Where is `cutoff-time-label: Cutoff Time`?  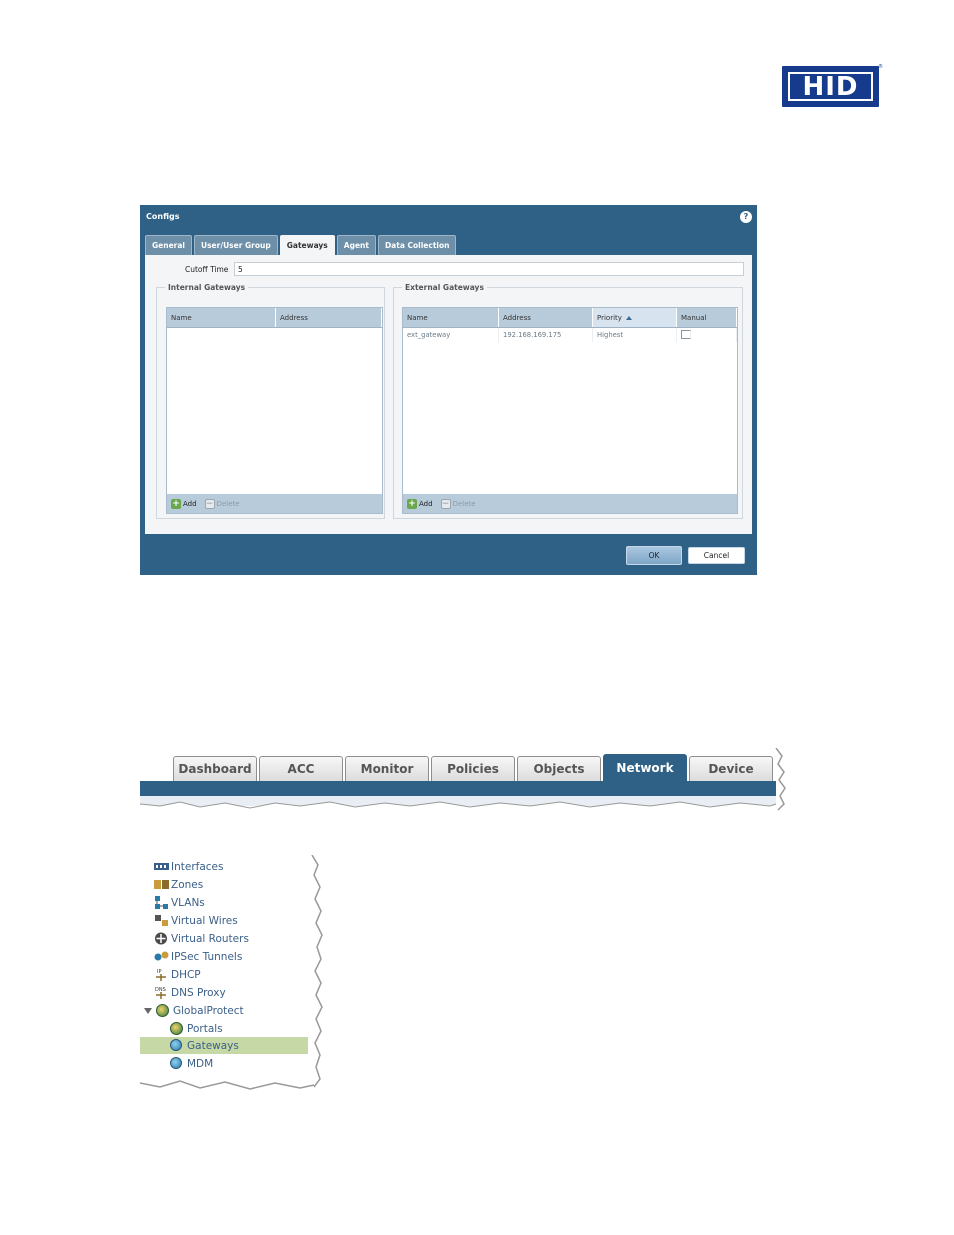
cutoff-time-label: Cutoff Time is located at coordinates (207, 269).